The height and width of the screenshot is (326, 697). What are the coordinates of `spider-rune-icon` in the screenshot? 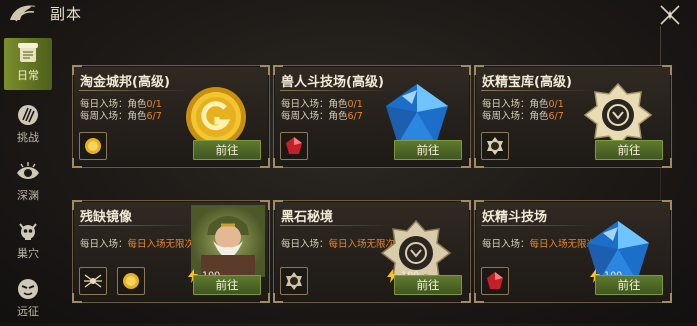 It's located at (93, 281).